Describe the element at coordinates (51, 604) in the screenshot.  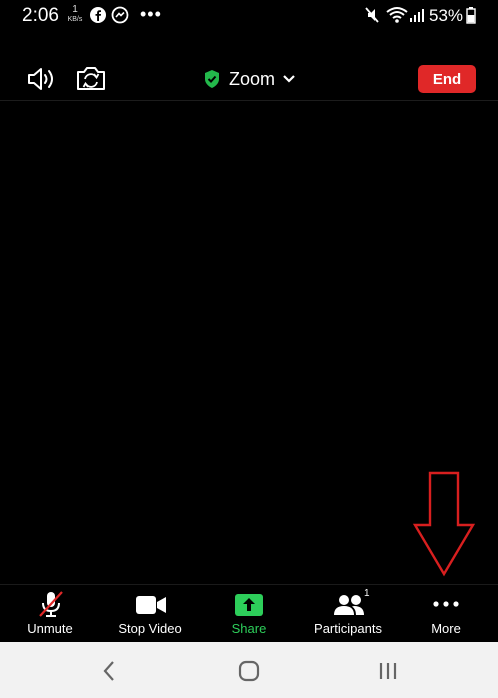
I see `mic-muted-icon` at that location.